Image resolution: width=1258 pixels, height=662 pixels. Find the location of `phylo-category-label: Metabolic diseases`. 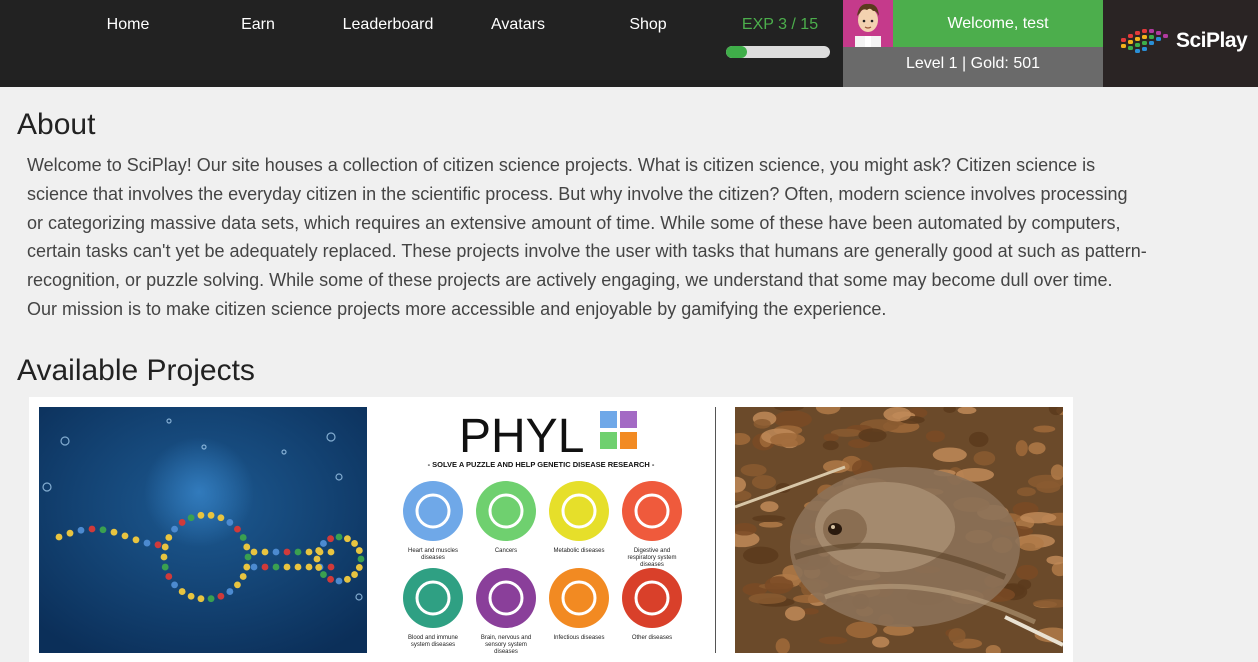

phylo-category-label: Metabolic diseases is located at coordinates (578, 551).